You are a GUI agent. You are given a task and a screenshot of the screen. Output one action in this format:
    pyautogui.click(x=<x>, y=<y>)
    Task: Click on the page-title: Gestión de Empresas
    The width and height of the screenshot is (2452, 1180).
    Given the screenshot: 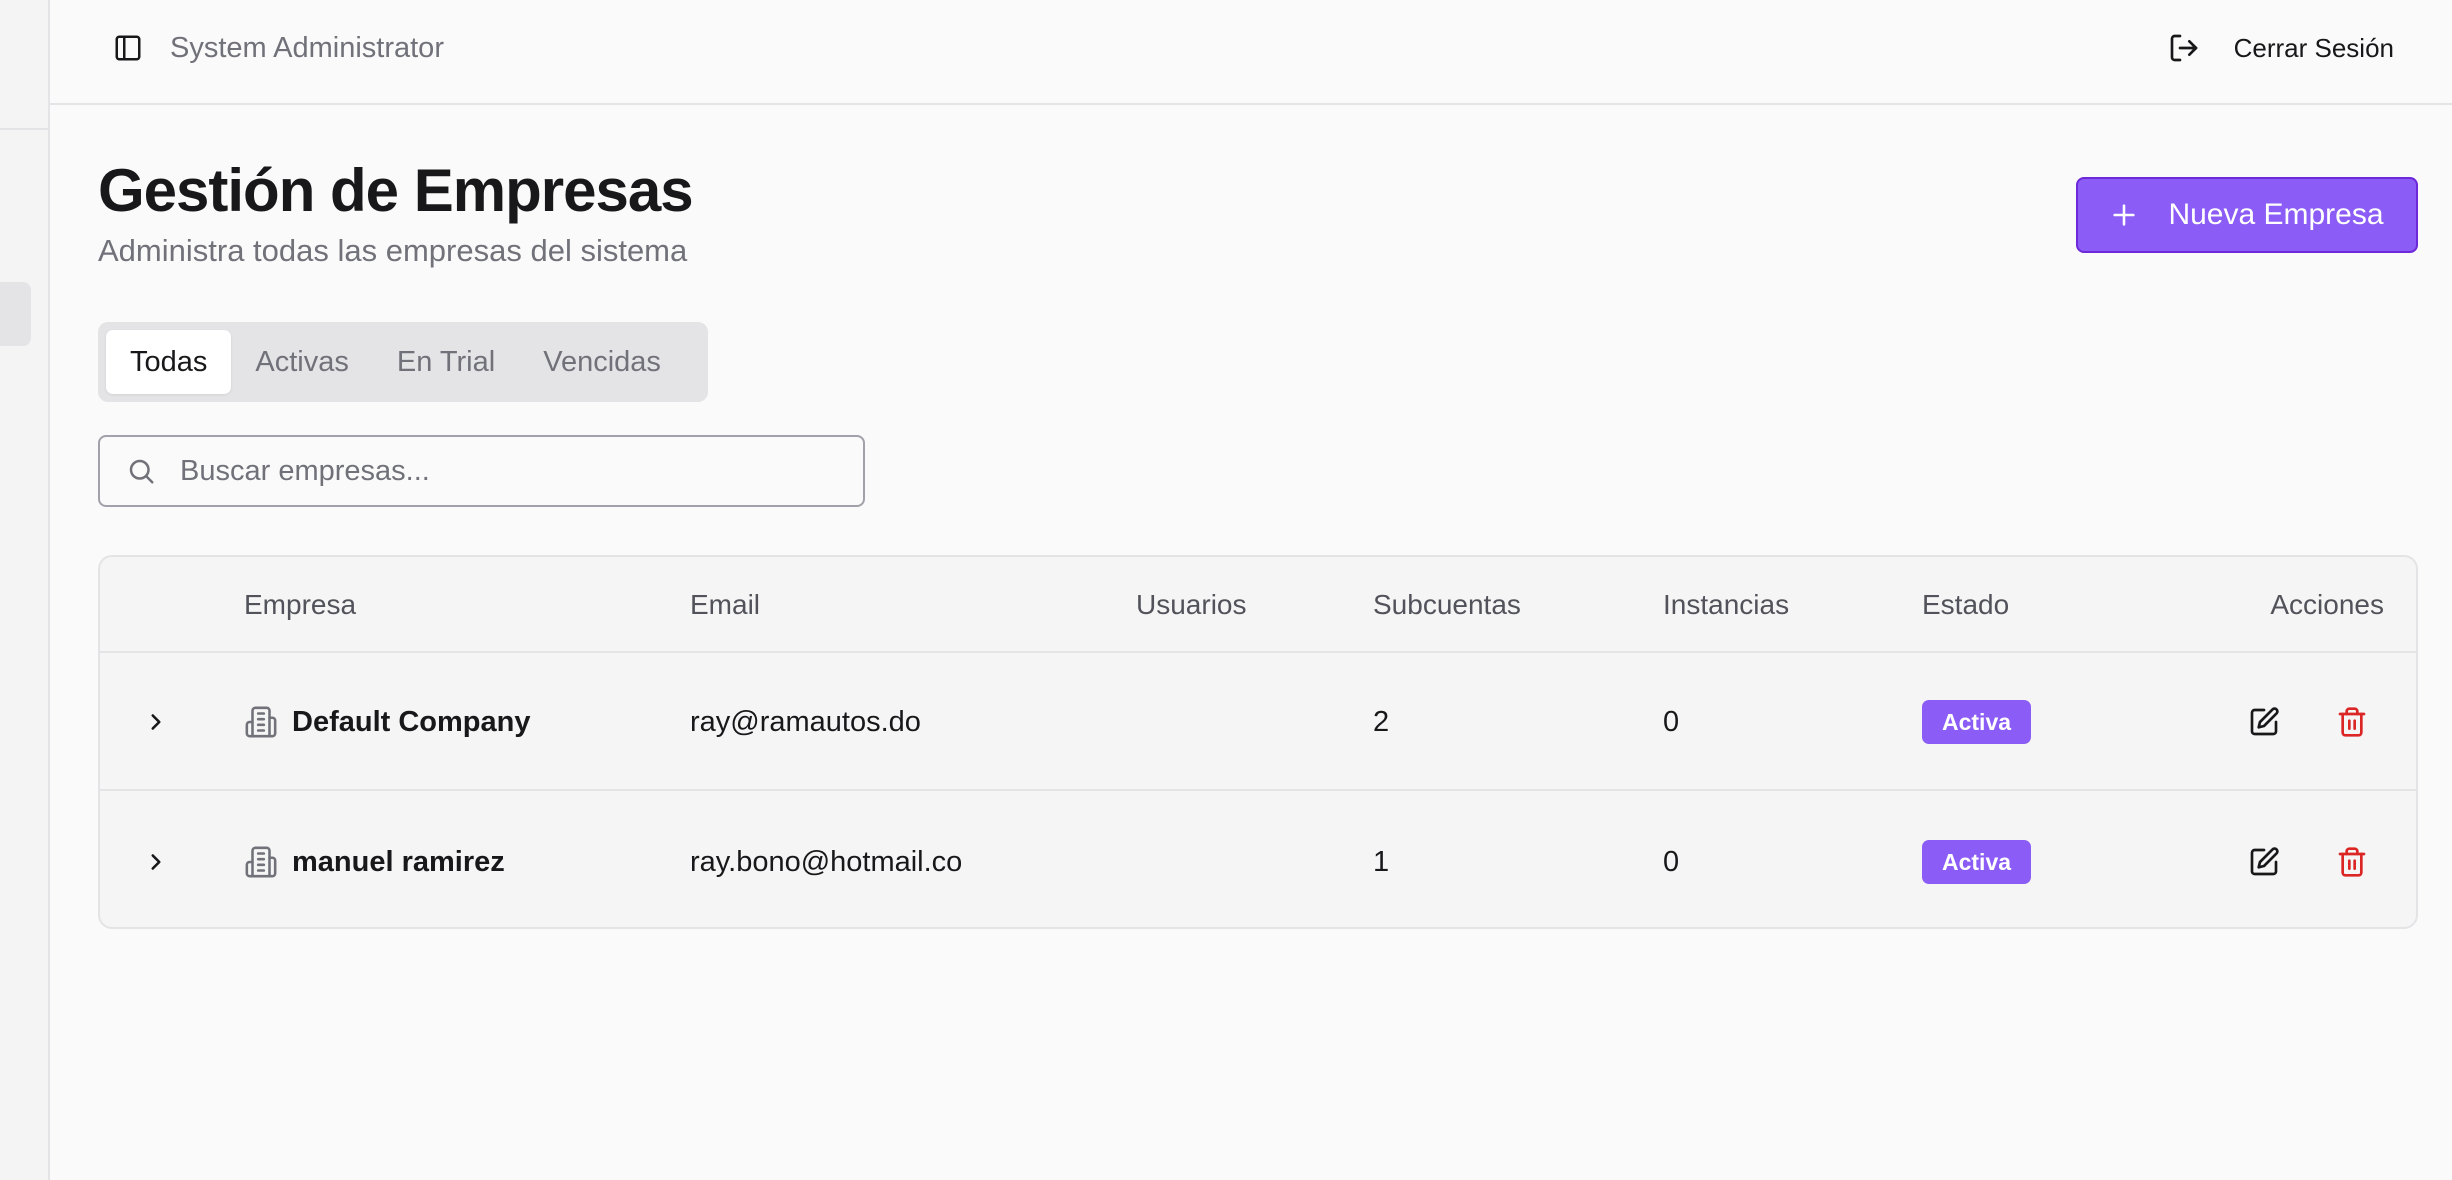 What is the action you would take?
    pyautogui.click(x=396, y=190)
    